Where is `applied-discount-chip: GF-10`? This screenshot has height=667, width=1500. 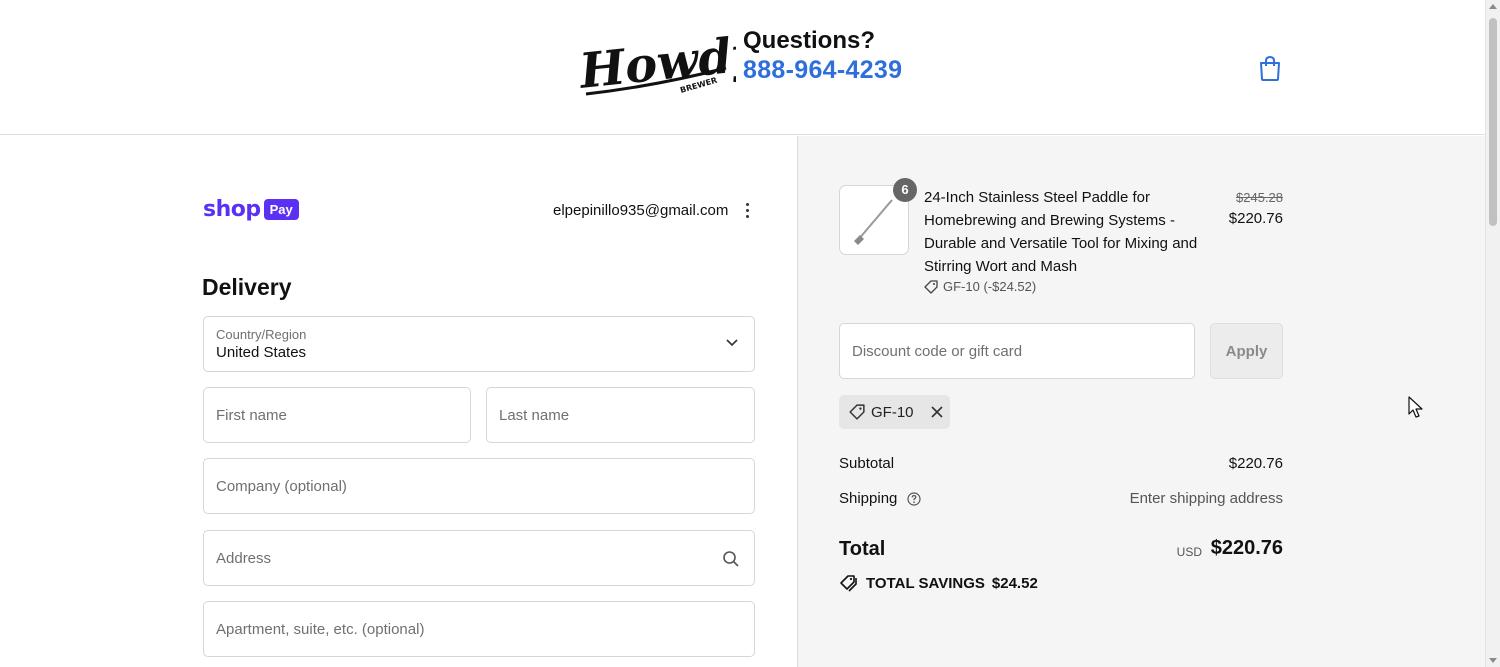
applied-discount-chip: GF-10 is located at coordinates (894, 412).